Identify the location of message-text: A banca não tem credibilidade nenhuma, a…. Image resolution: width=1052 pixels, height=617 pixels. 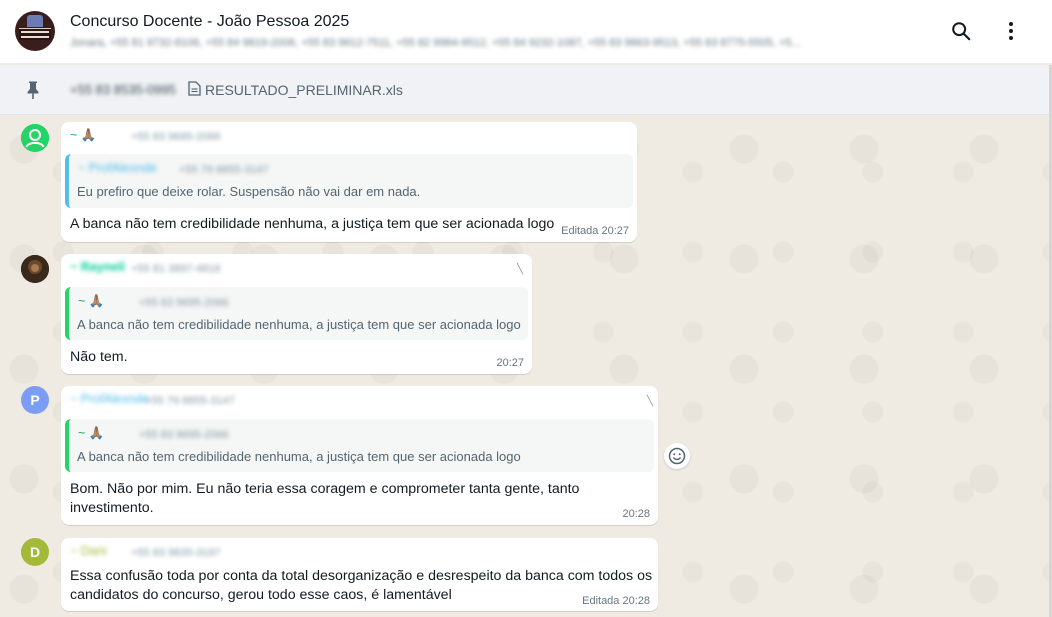
(312, 224).